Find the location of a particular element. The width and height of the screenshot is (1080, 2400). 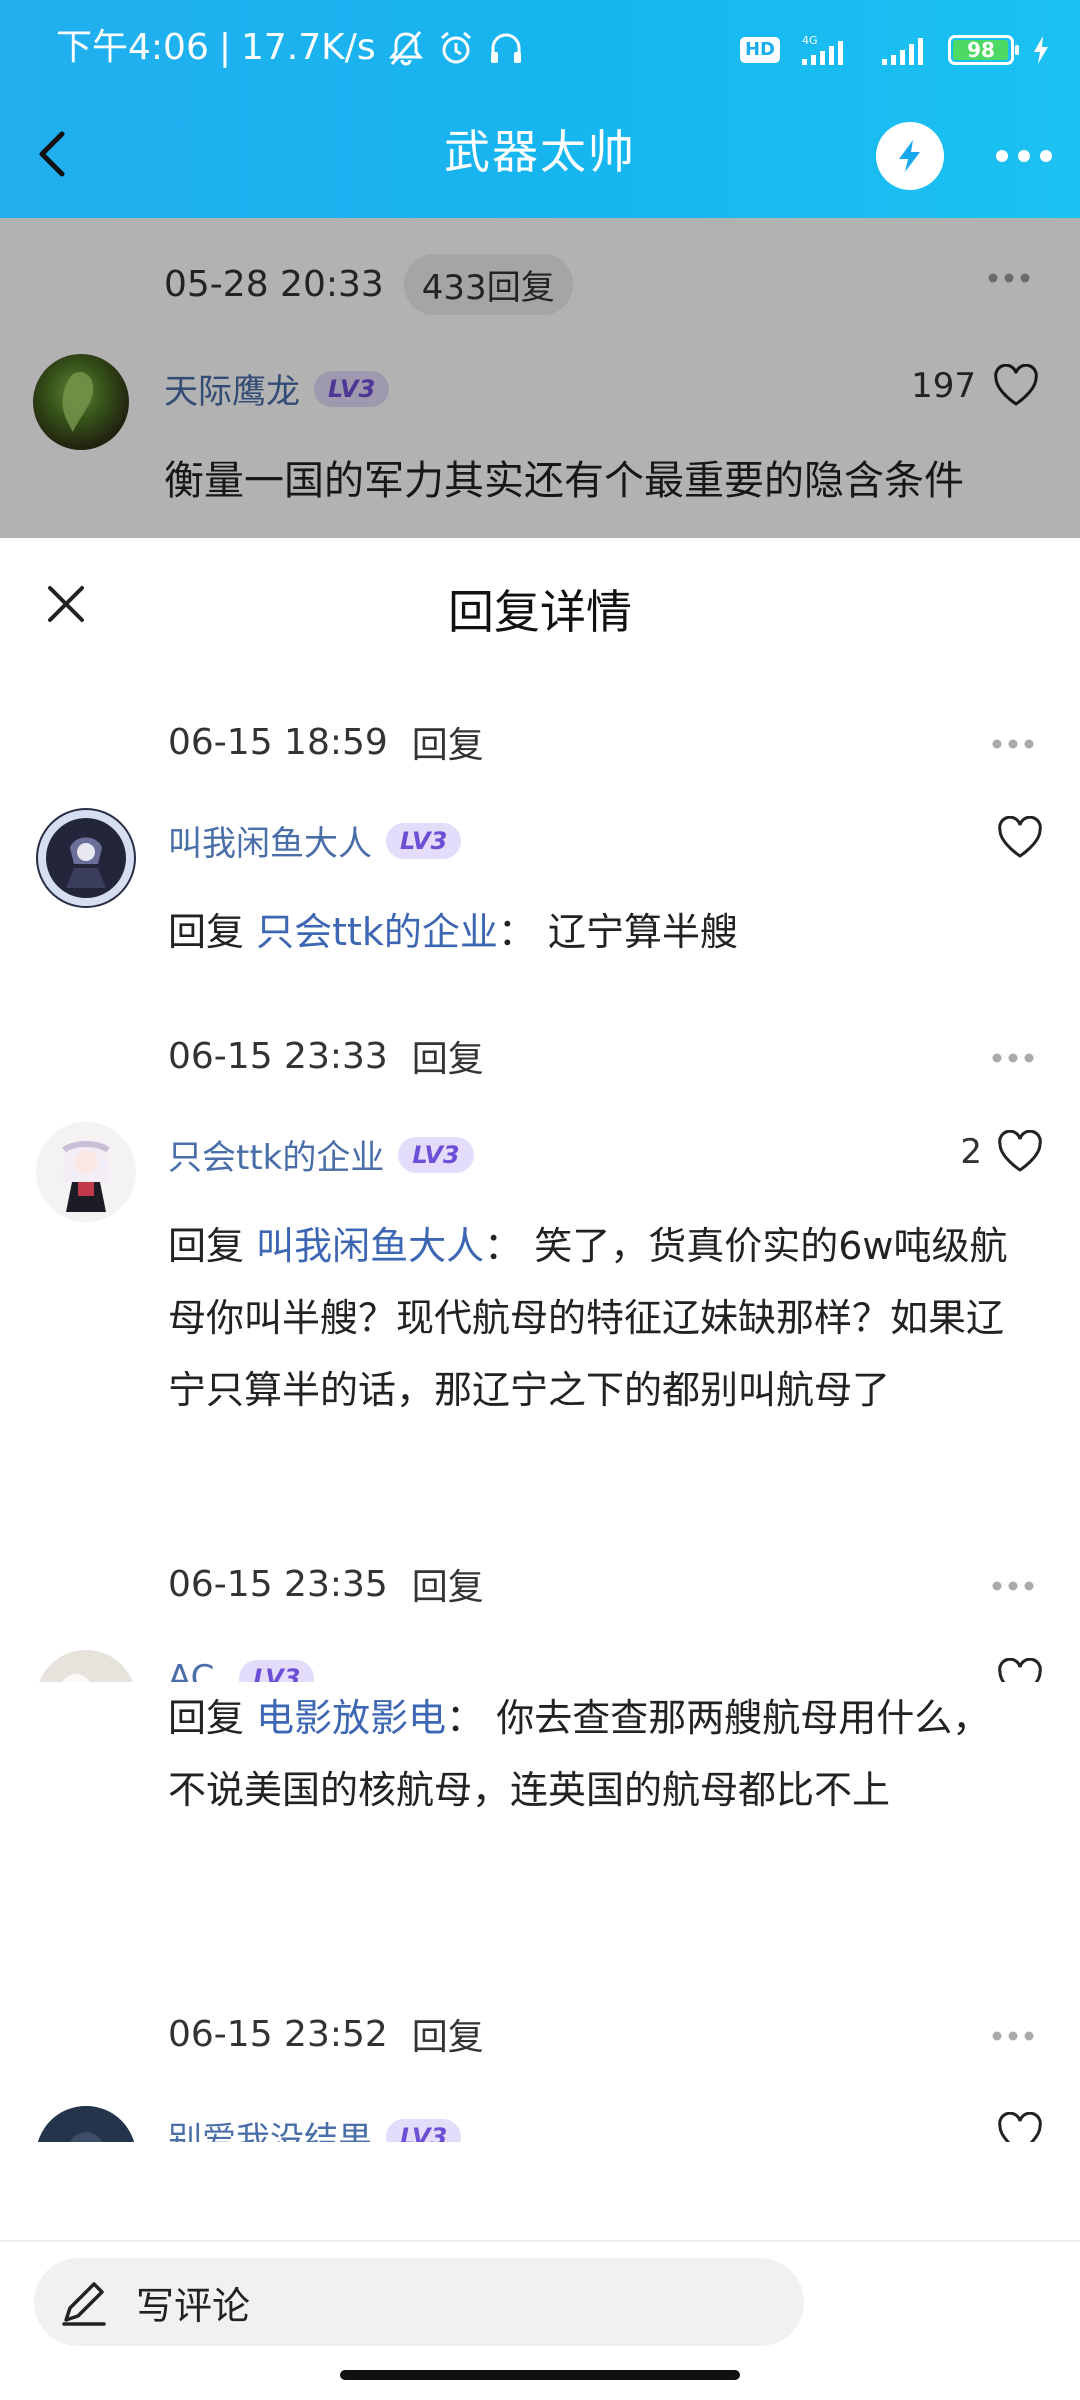

reply-meta: 06-15 23:52 回复 is located at coordinates (326, 2034).